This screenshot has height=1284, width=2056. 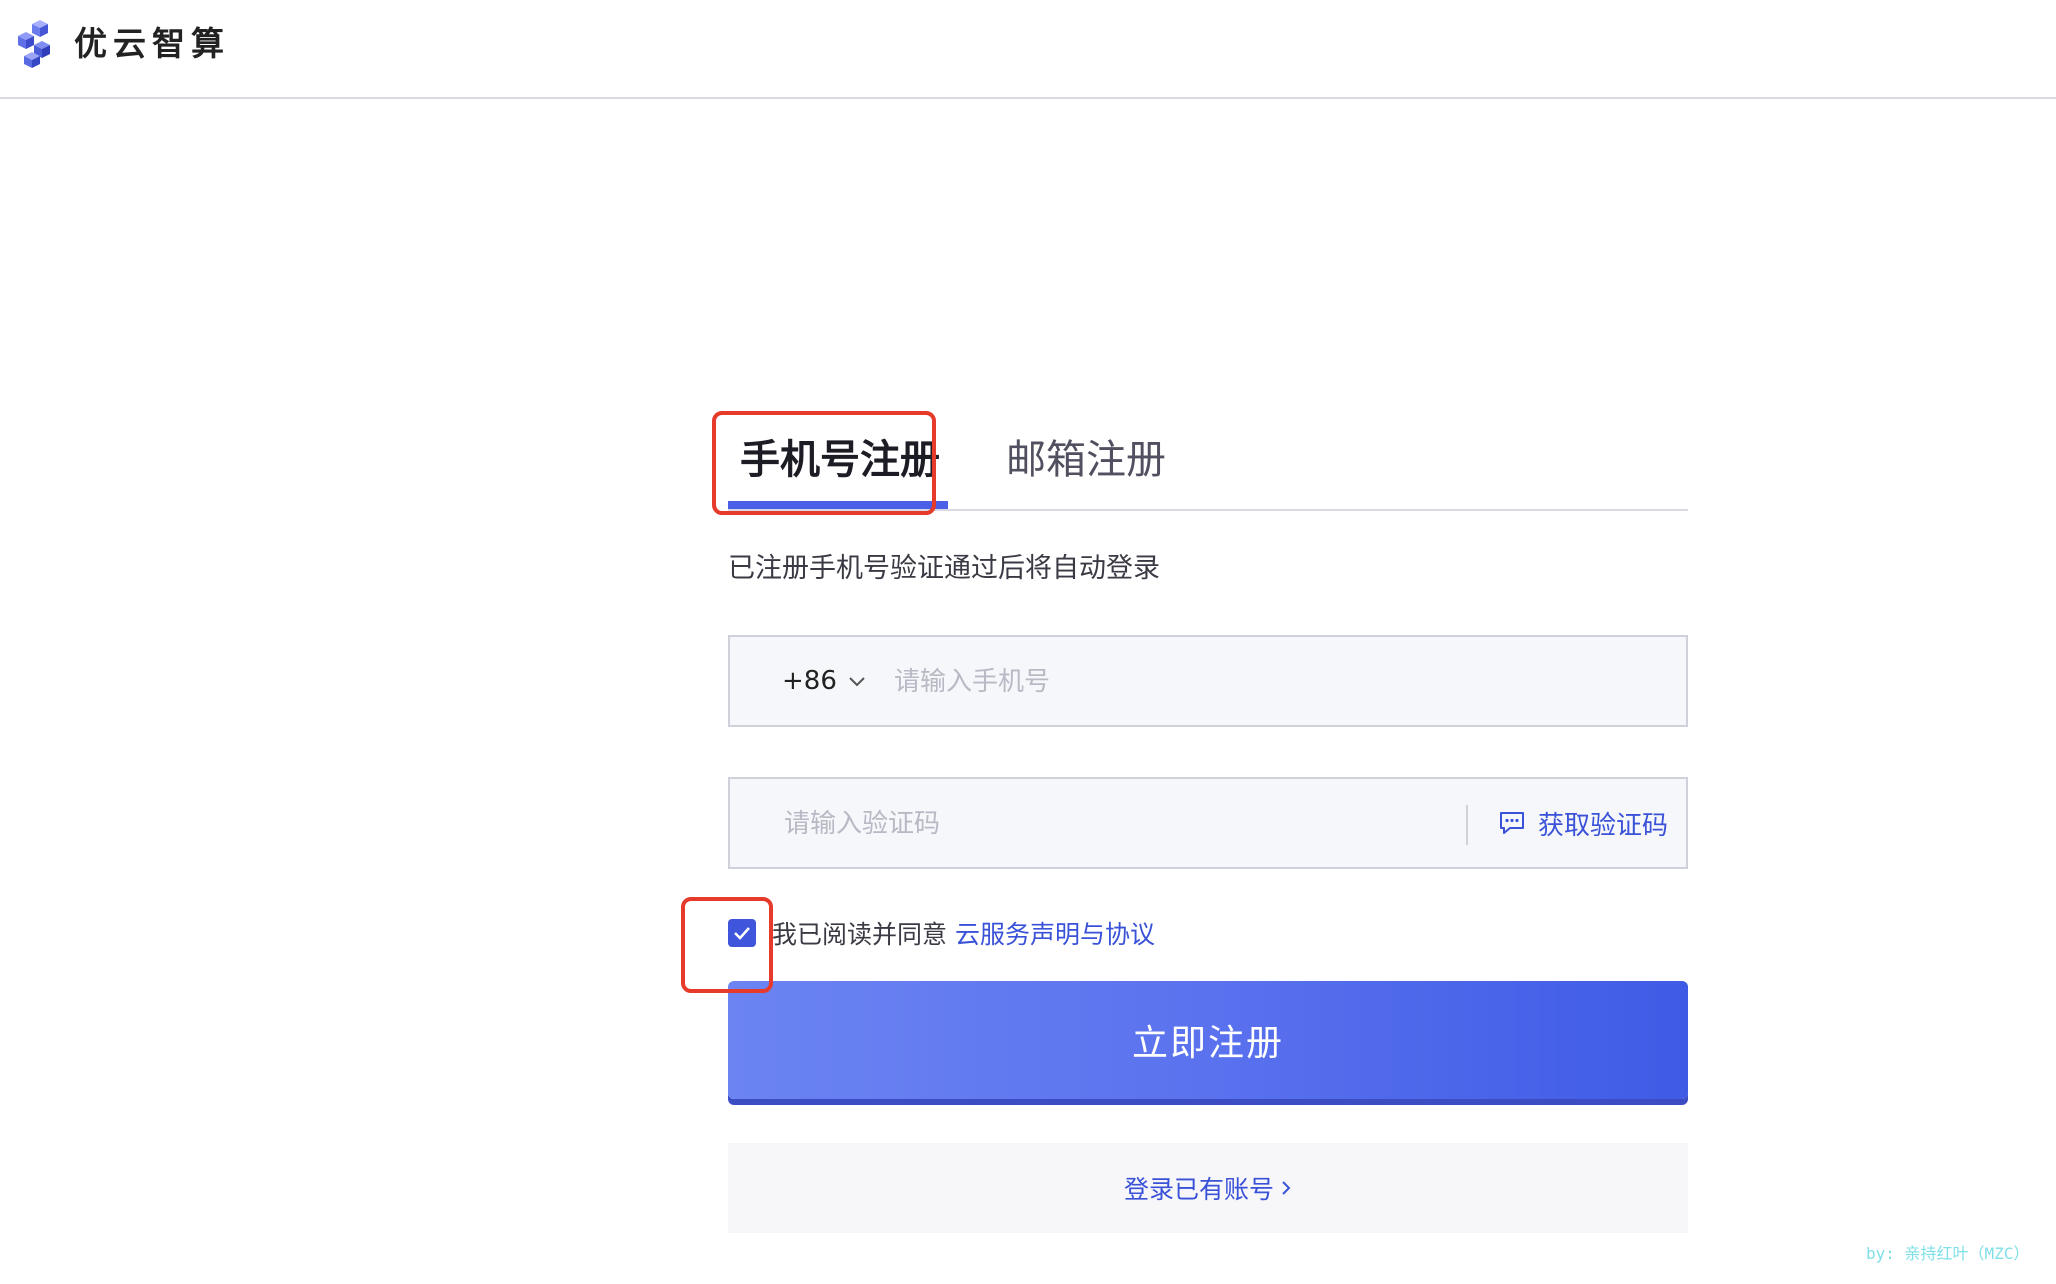 What do you see at coordinates (840, 460) in the screenshot?
I see `tab-phone-register: 手机号注册` at bounding box center [840, 460].